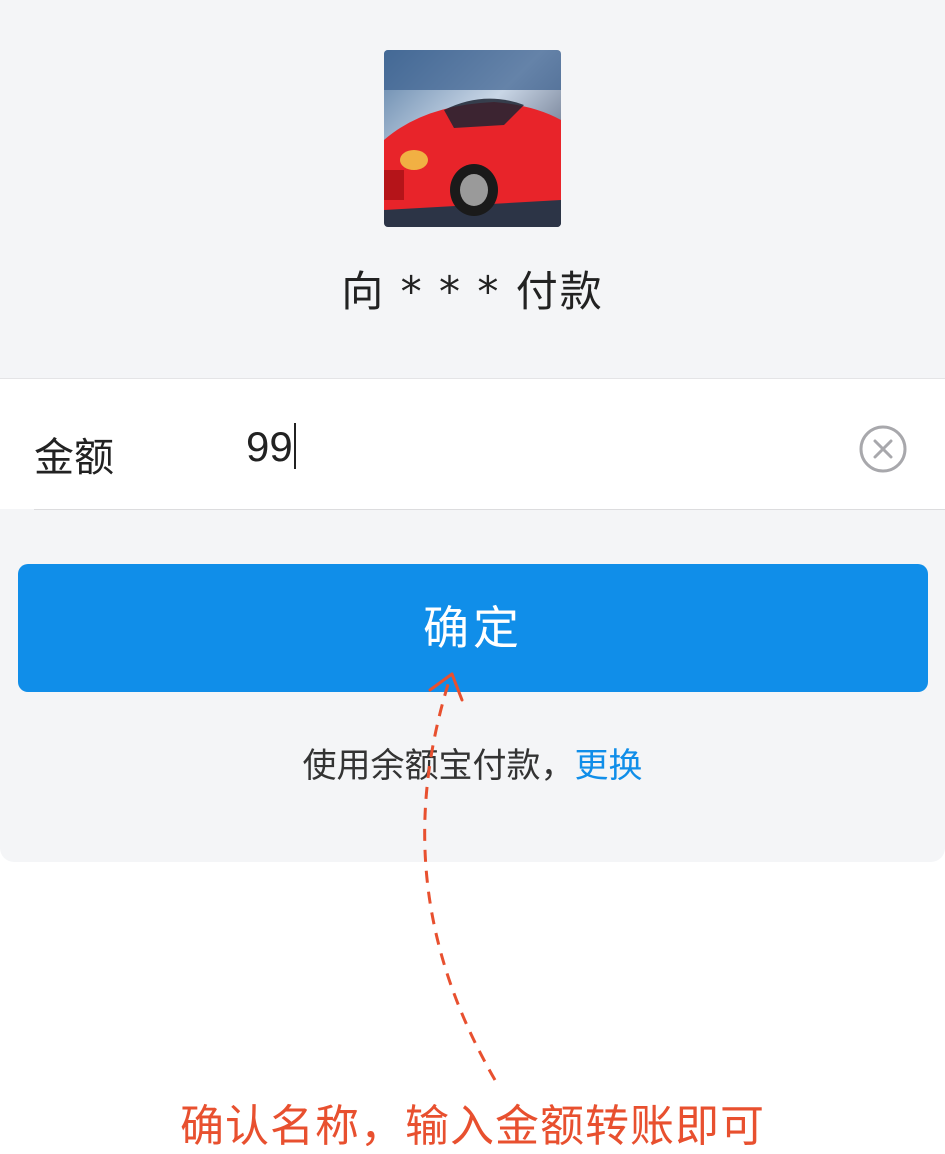 This screenshot has width=945, height=1154. I want to click on payee-title: 向 * * * 付款, so click(472, 288).